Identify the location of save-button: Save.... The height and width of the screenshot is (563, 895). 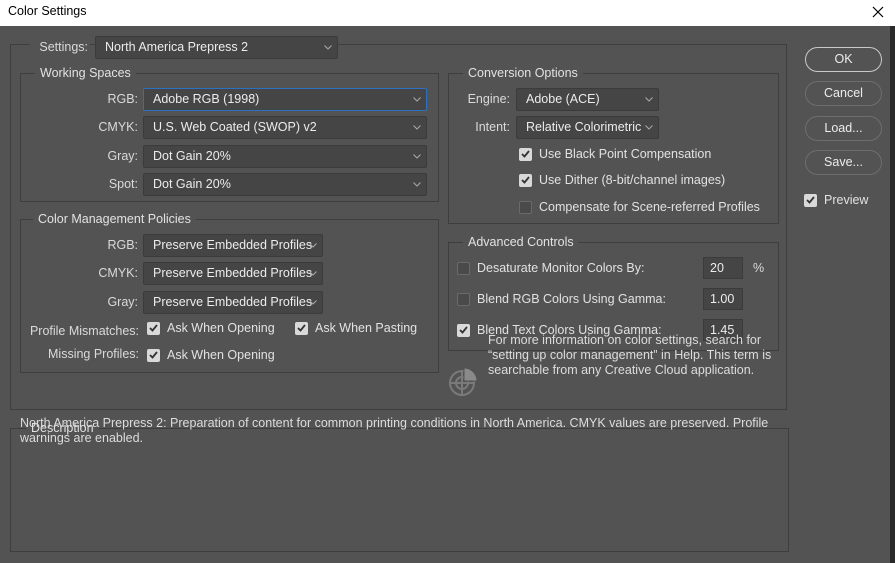
(843, 162).